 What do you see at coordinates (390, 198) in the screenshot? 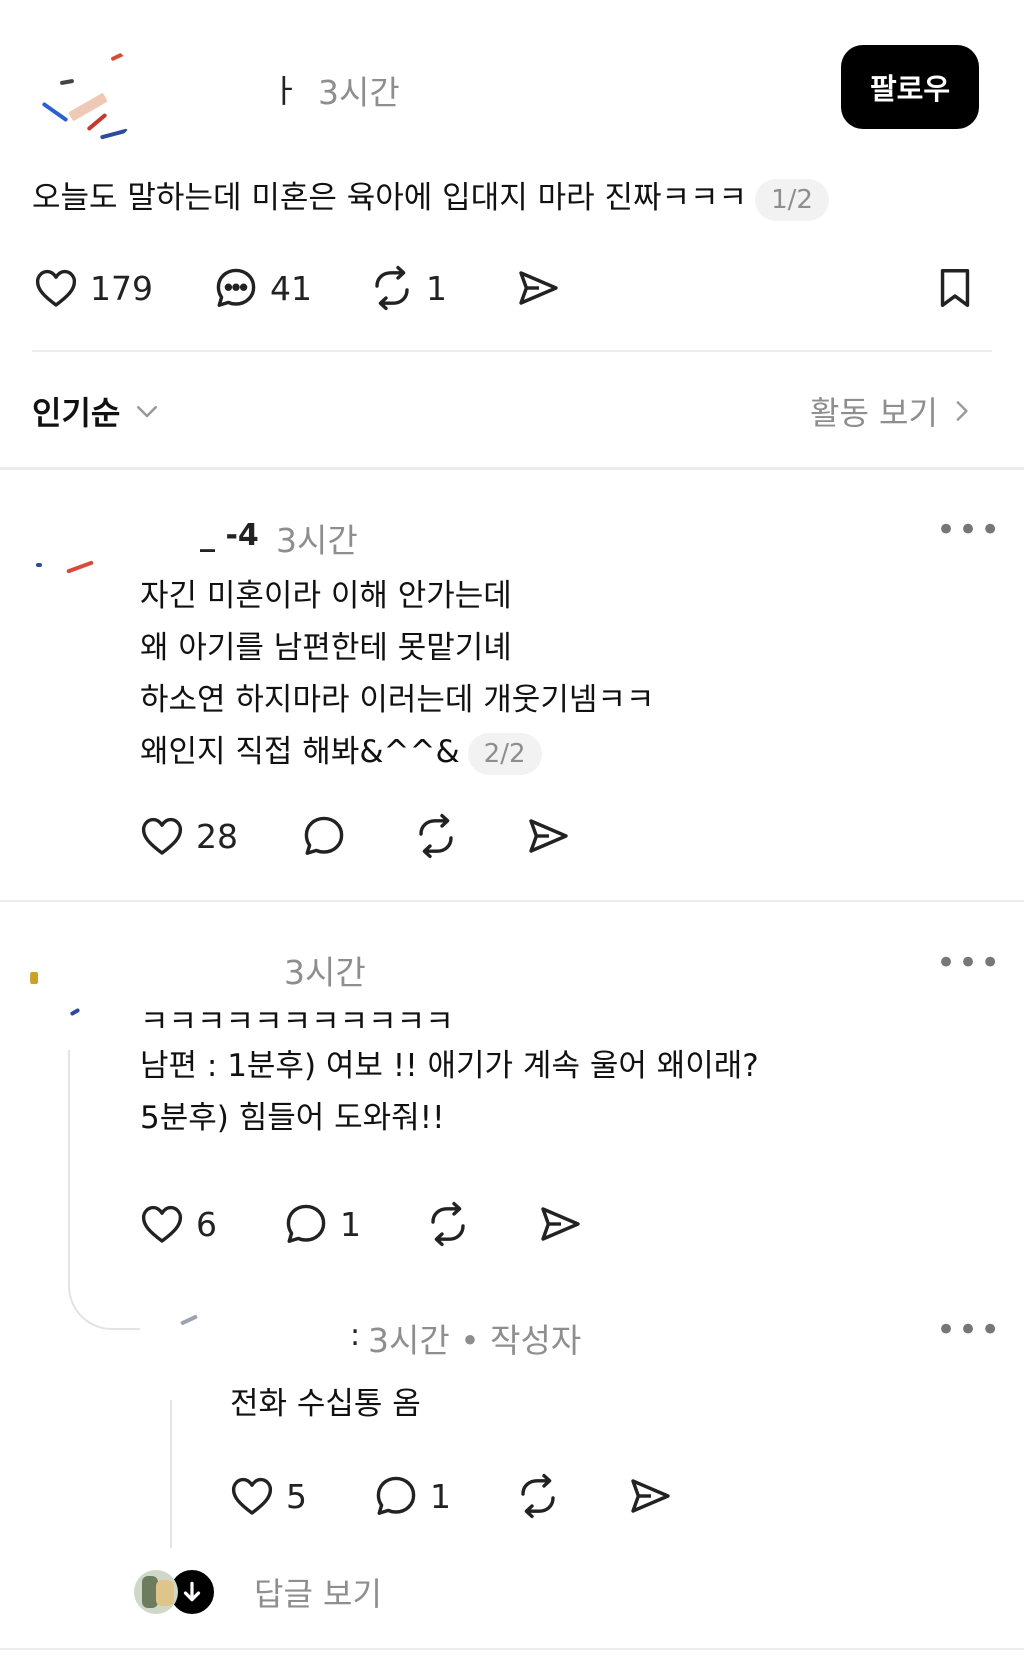
I see `post-text: 오늘도 말하는데 미혼은 육아에 입대지 마라 진짜ㅋㅋㅋ` at bounding box center [390, 198].